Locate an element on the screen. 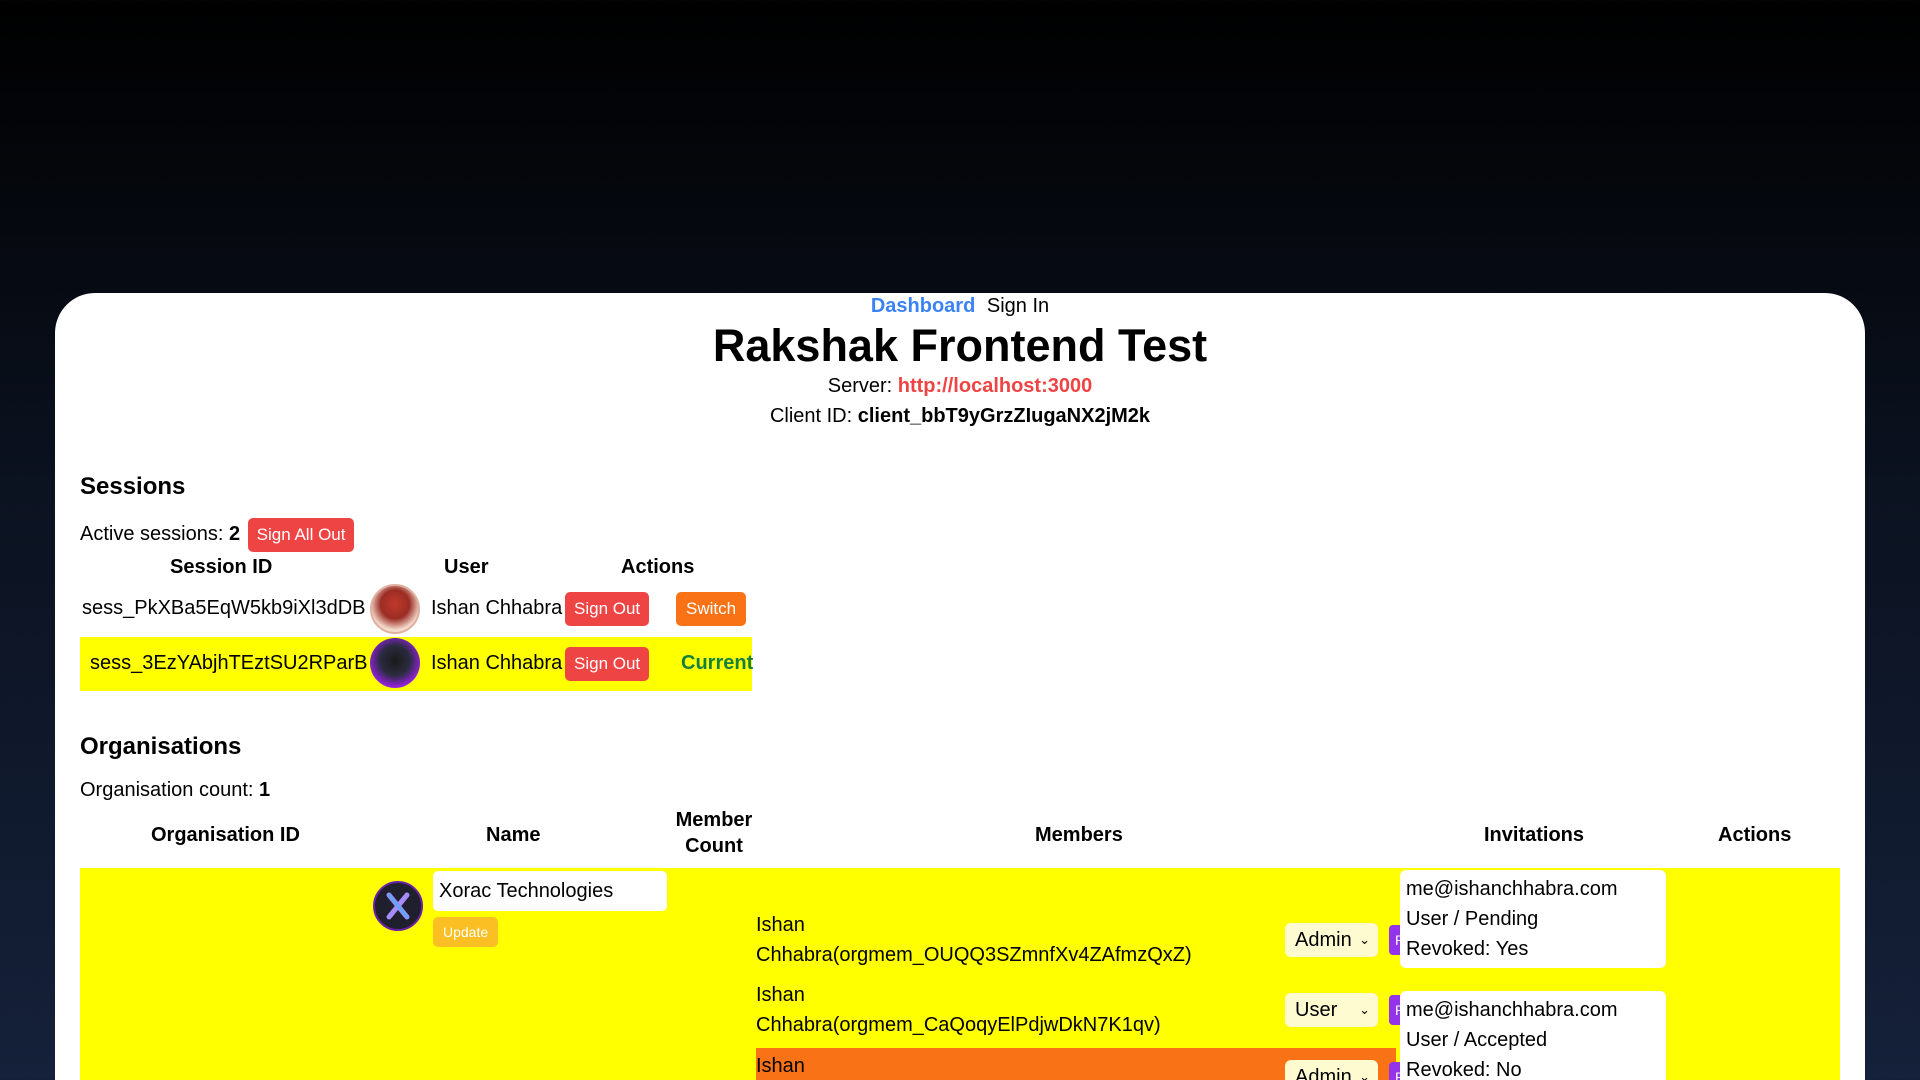  invitation-status: User / Pending is located at coordinates (1472, 919).